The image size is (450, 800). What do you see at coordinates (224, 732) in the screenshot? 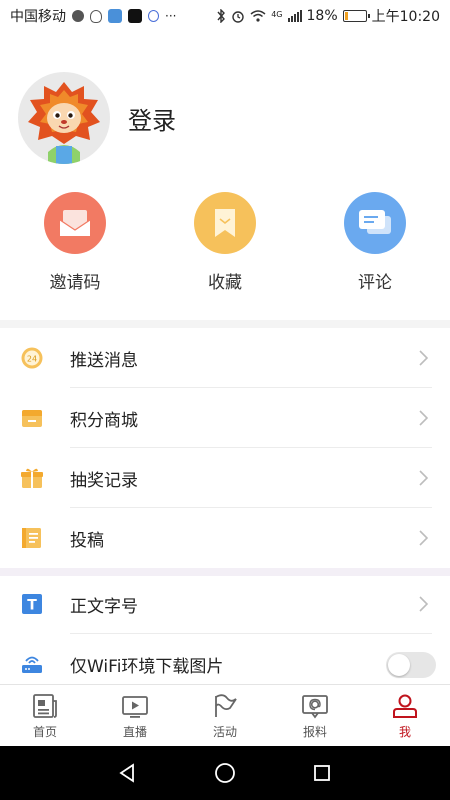
I see `tab-label: 活动` at bounding box center [224, 732].